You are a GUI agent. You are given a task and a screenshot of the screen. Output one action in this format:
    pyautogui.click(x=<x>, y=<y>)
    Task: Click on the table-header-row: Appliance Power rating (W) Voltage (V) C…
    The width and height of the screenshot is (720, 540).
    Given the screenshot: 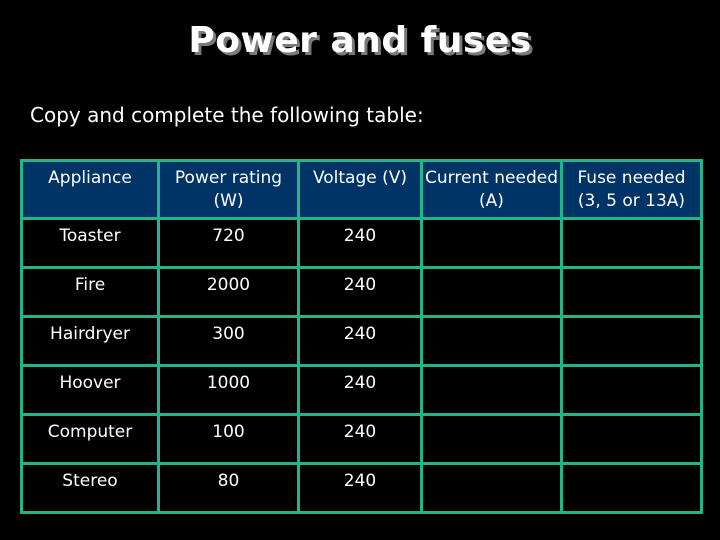 What is the action you would take?
    pyautogui.click(x=361, y=189)
    